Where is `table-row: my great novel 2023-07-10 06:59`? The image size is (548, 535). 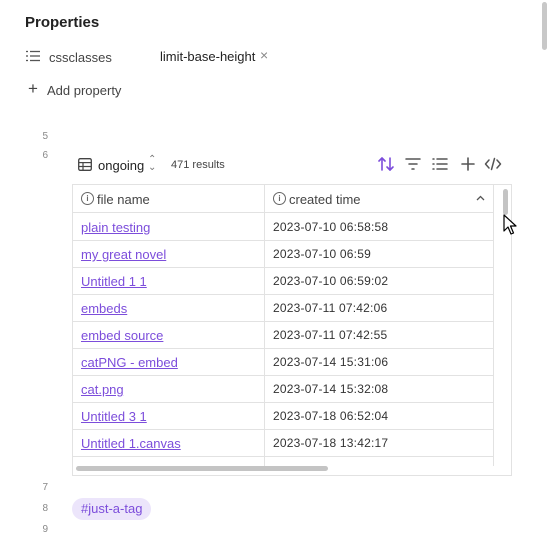 table-row: my great novel 2023-07-10 06:59 is located at coordinates (283, 254).